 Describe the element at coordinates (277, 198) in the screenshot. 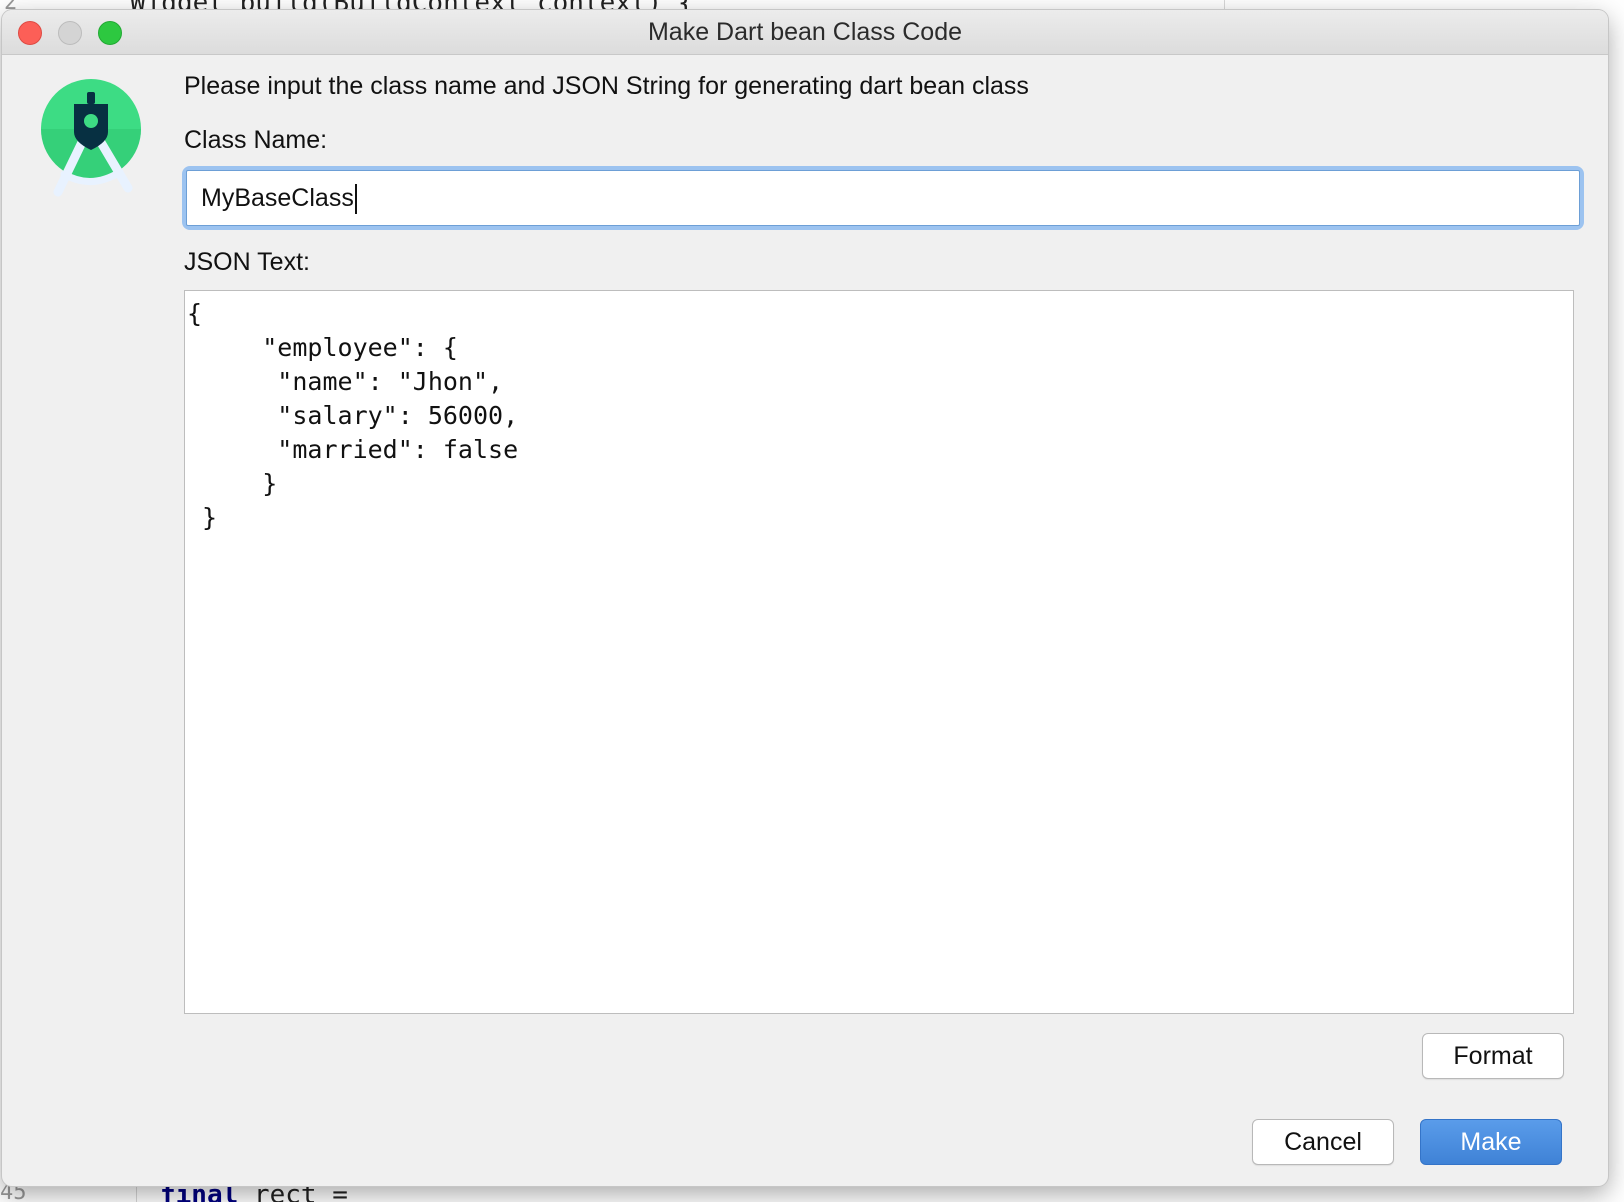

I see `class-name-value: MyBaseClass` at that location.